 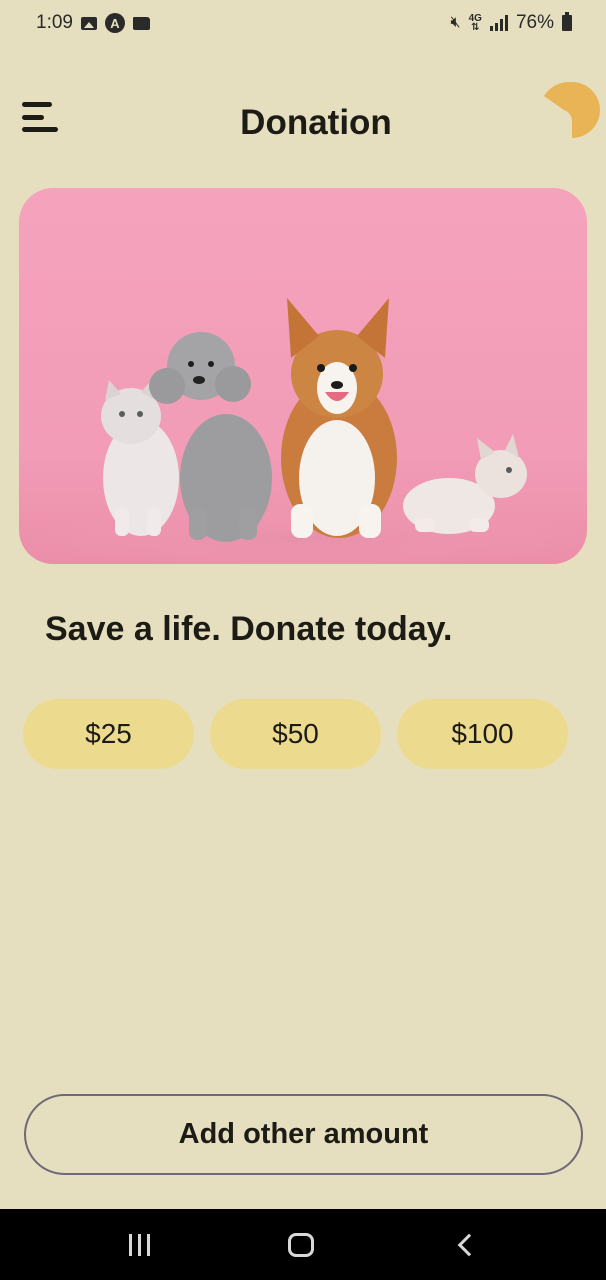 I want to click on amount-button-50: $50, so click(x=295, y=734).